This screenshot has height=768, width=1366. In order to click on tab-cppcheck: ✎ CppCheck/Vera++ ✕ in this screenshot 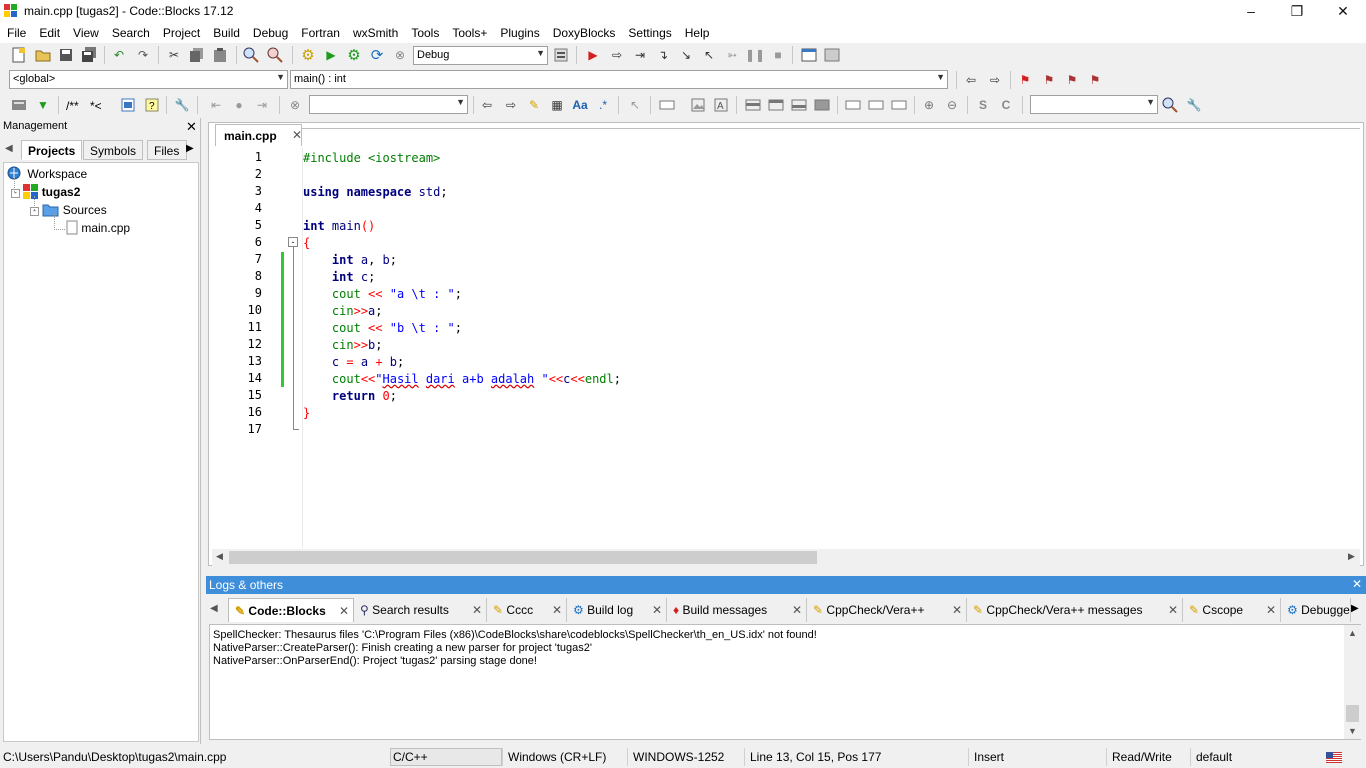, I will do `click(887, 610)`.